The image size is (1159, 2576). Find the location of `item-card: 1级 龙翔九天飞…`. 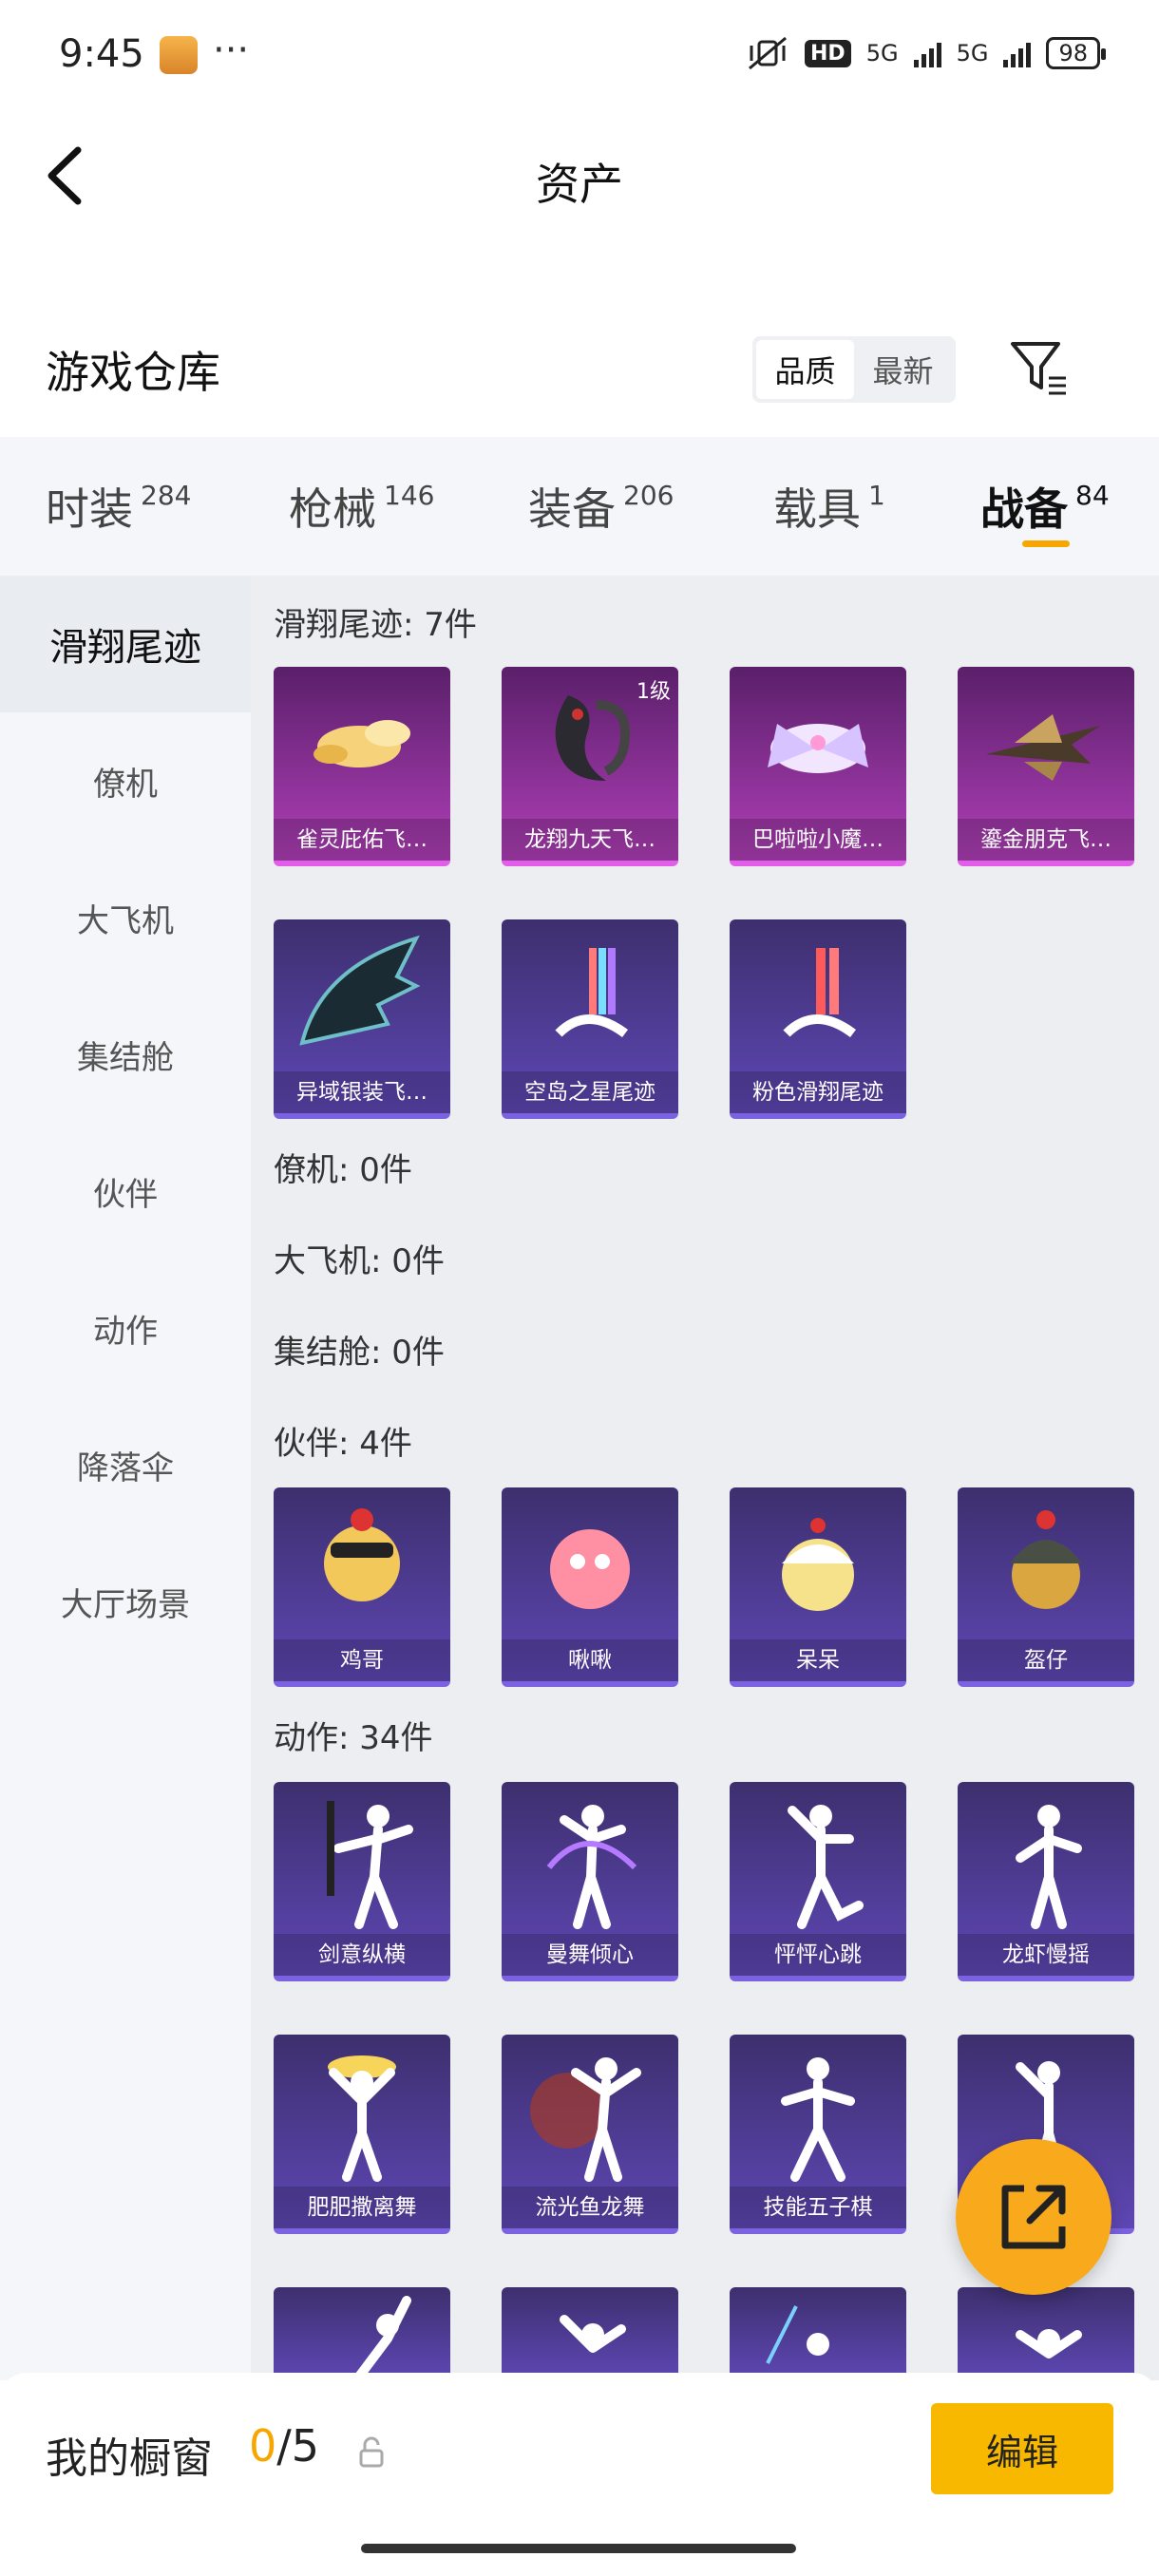

item-card: 1级 龙翔九天飞… is located at coordinates (590, 766).